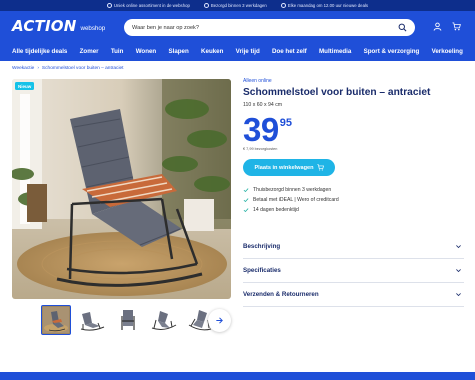 The width and height of the screenshot is (475, 380). Describe the element at coordinates (237, 376) in the screenshot. I see `footer-bar` at that location.